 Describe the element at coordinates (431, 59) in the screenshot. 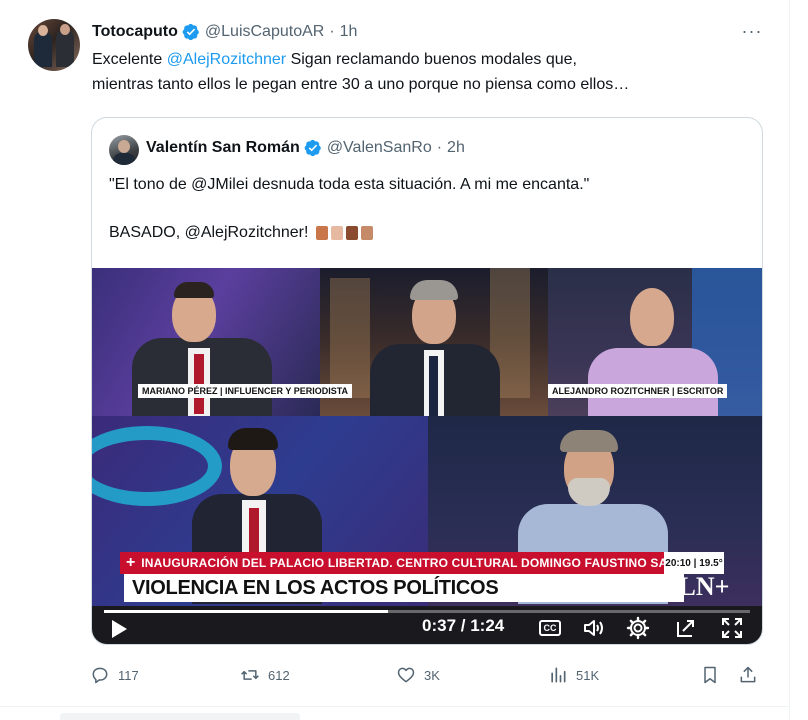

I see `tweet-text-suffix: Sigan reclamando buenos modales que,` at that location.